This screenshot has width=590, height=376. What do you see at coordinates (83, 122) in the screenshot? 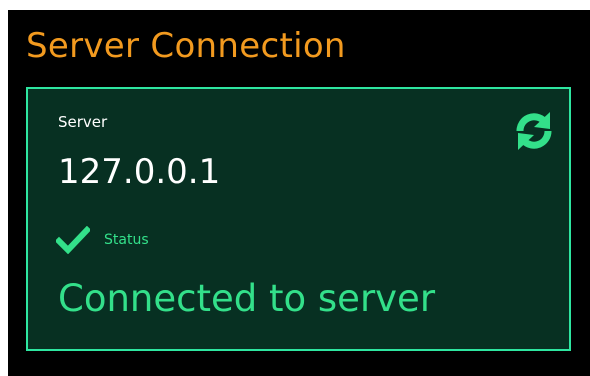
I see `server-label: Server` at bounding box center [83, 122].